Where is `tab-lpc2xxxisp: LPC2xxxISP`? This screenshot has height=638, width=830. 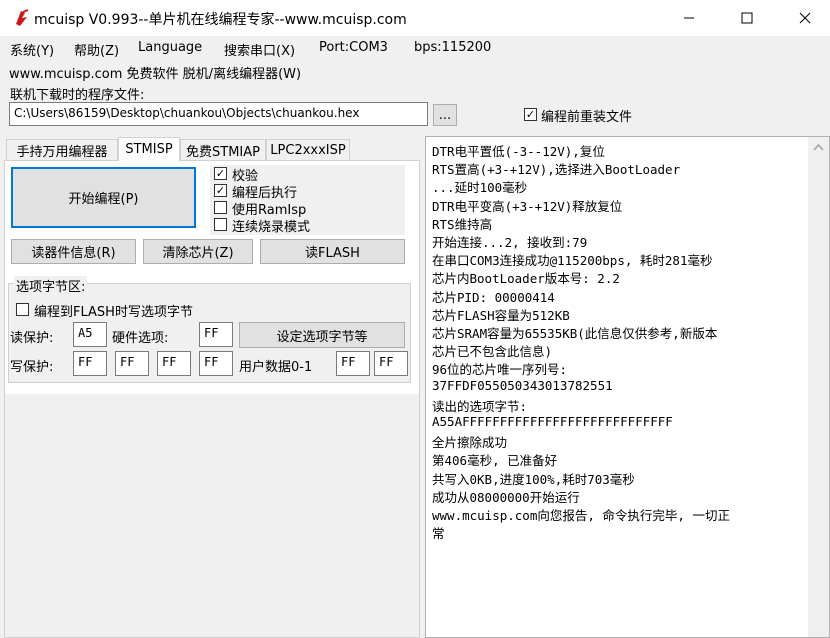
tab-lpc2xxxisp: LPC2xxxISP is located at coordinates (308, 149).